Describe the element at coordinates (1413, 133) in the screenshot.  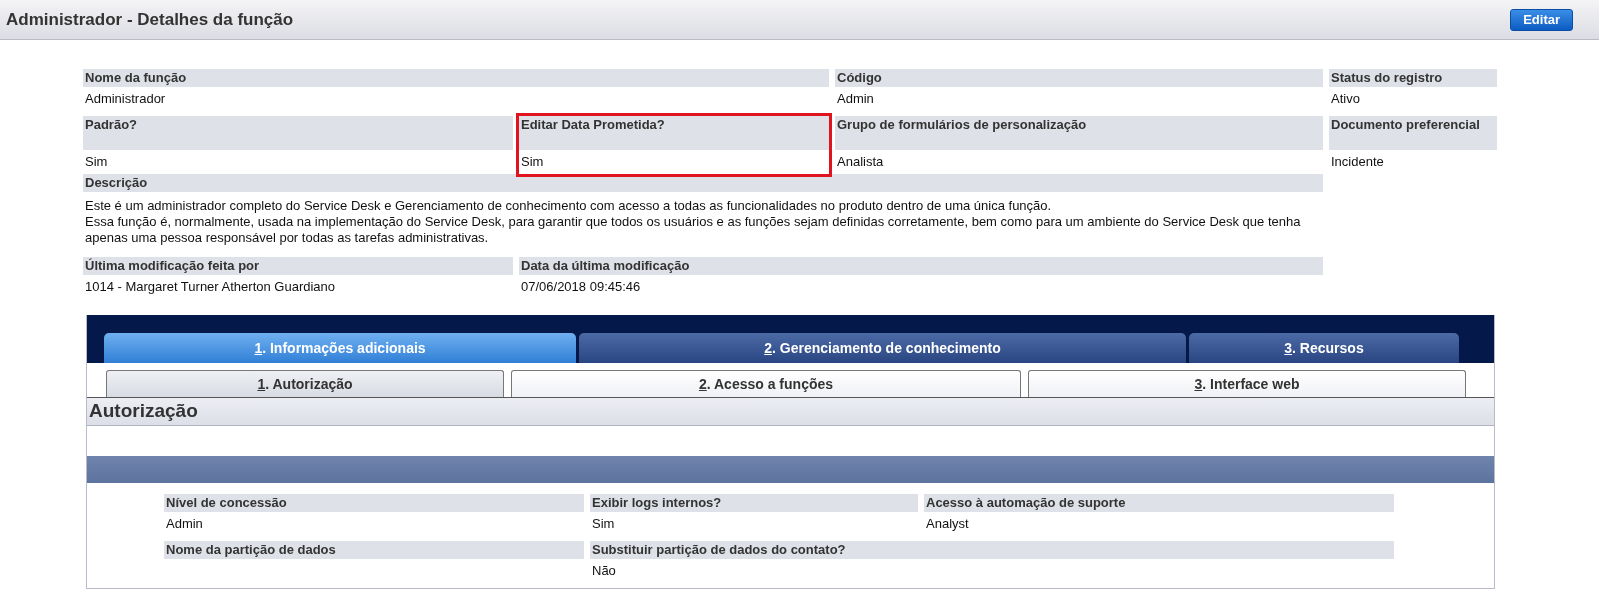
I see `field-label: Documento preferencial` at that location.